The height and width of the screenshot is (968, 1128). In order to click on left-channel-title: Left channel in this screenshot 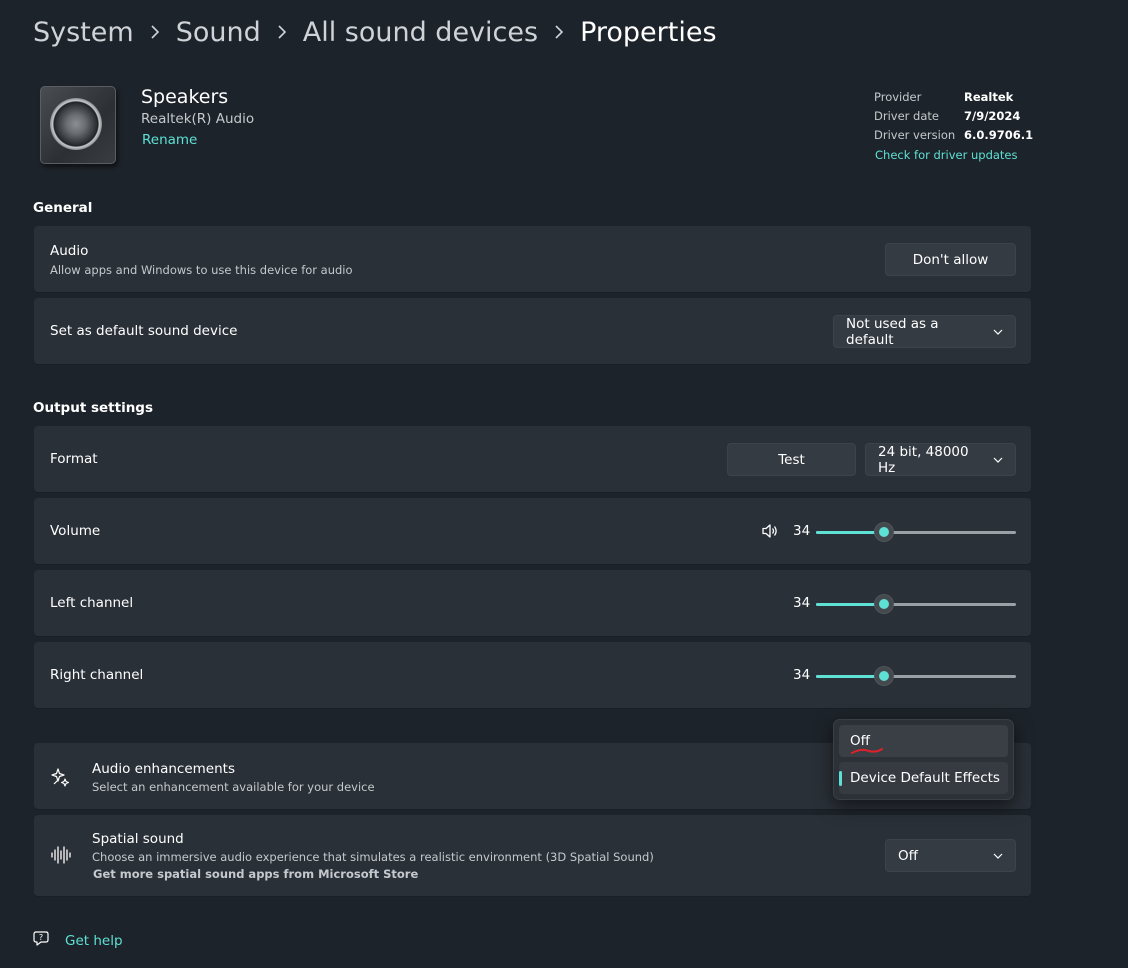, I will do `click(92, 603)`.